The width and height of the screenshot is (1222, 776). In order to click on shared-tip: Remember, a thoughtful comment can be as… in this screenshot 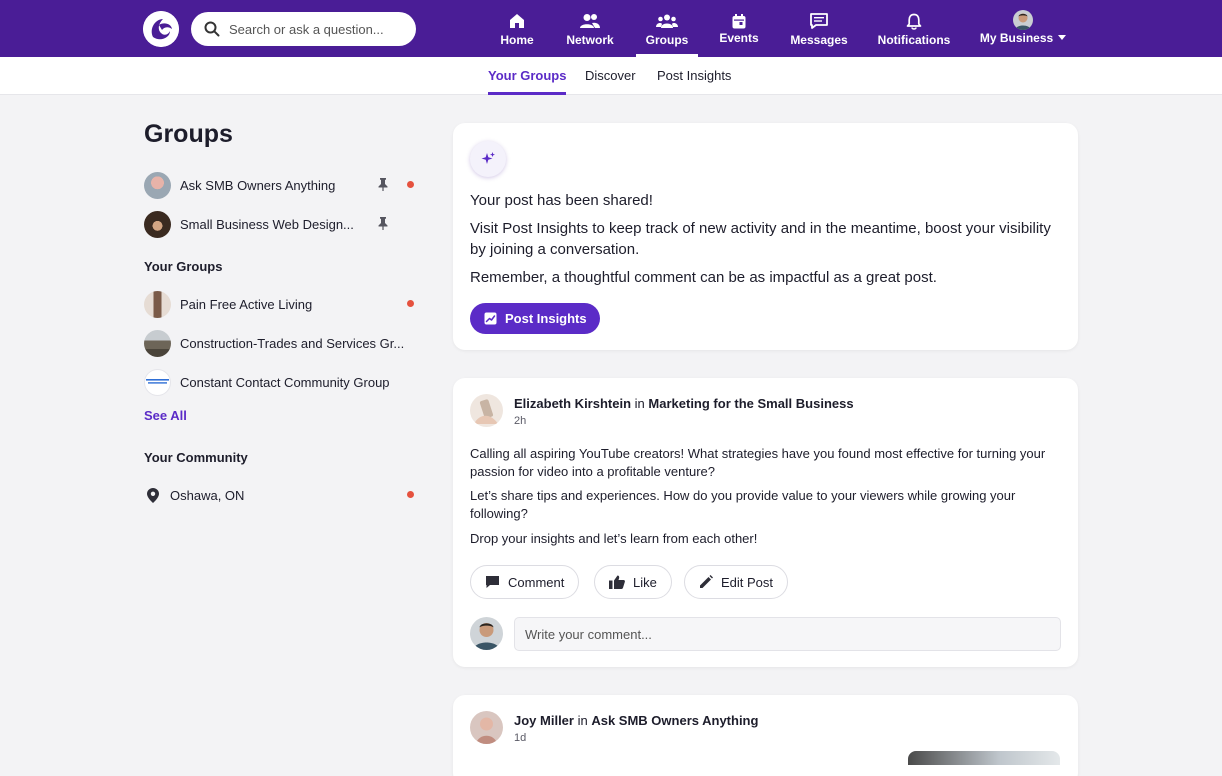, I will do `click(703, 277)`.